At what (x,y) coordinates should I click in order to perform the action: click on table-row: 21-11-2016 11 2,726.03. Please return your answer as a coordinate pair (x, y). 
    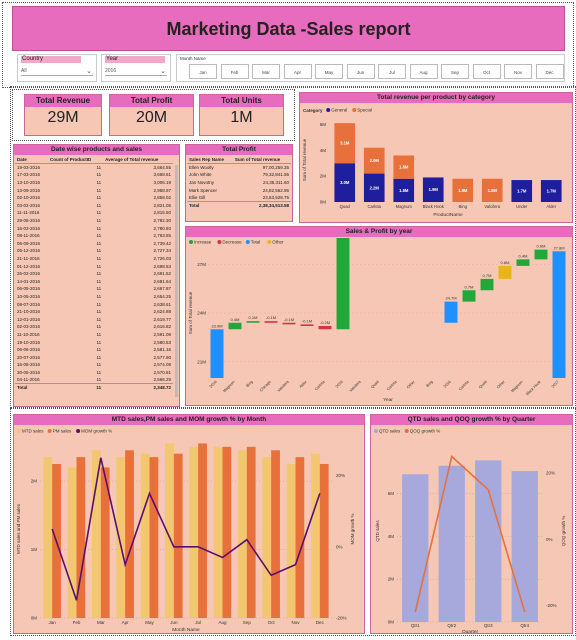
    Looking at the image, I should click on (94, 259).